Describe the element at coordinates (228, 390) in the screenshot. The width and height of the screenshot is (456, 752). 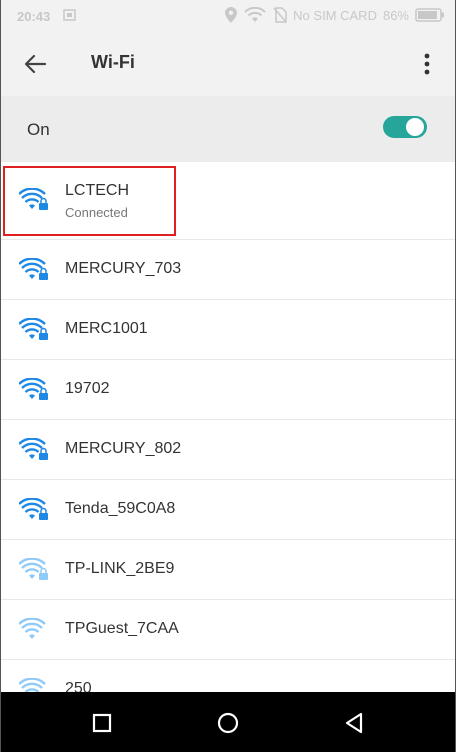
I see `wifi-network-item: 19702` at that location.